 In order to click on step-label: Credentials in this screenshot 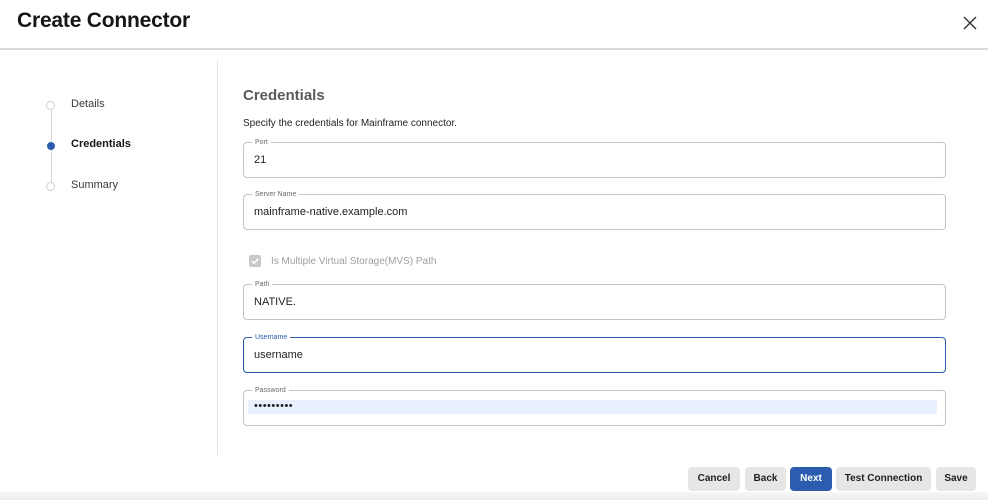, I will do `click(101, 144)`.